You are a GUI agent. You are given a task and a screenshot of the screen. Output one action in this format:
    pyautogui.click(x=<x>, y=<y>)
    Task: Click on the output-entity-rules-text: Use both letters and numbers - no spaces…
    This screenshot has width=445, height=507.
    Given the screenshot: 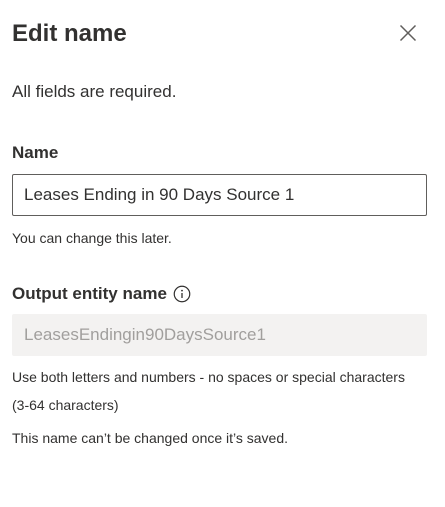 What is the action you would take?
    pyautogui.click(x=208, y=391)
    